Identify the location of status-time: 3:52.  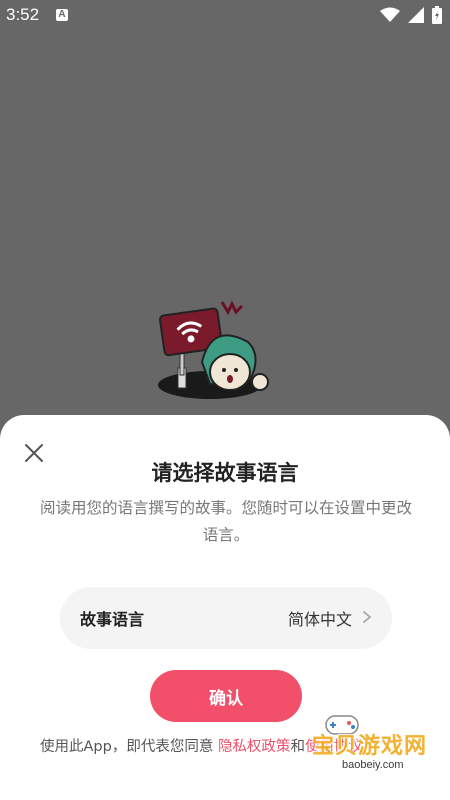
(23, 14).